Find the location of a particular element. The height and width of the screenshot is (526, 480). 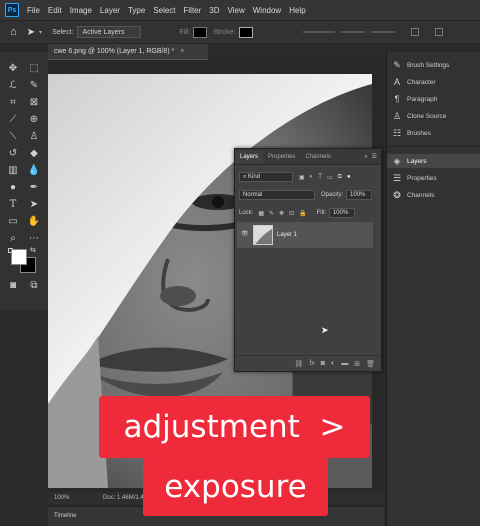

dock-channels: ❂ Channels is located at coordinates (433, 195).